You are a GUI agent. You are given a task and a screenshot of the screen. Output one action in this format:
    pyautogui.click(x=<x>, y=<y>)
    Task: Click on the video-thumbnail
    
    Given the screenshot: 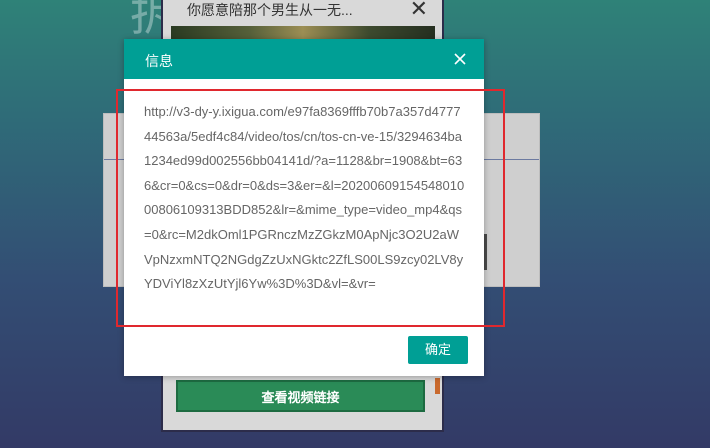 What is the action you would take?
    pyautogui.click(x=303, y=33)
    